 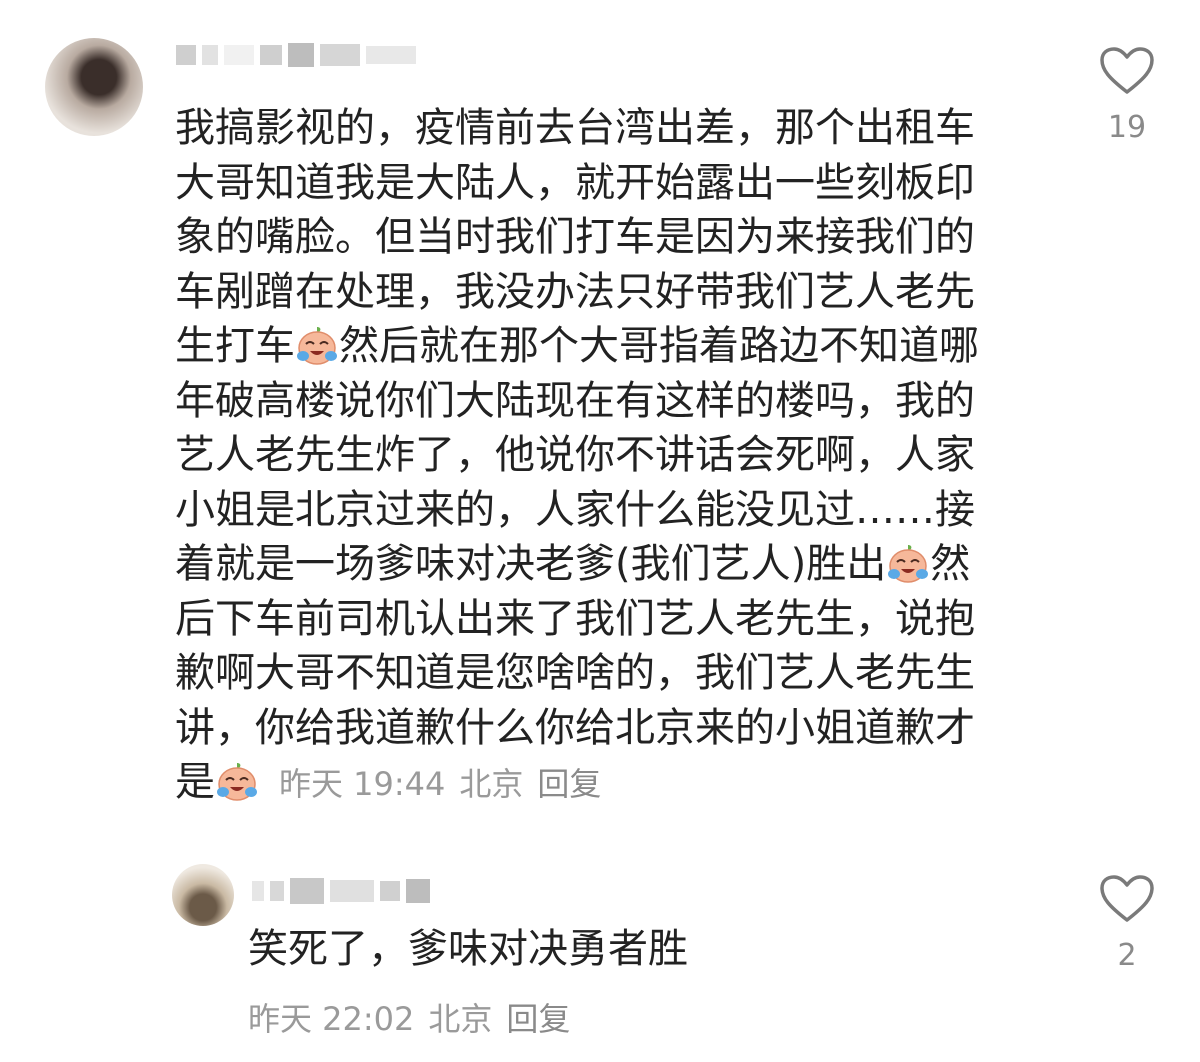 I want to click on comment-line: 车剐蹭在处理，我没办法只好带我们艺人老先, so click(x=575, y=291).